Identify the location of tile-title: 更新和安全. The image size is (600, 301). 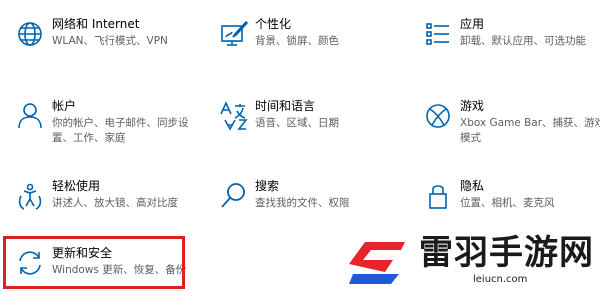
(82, 253).